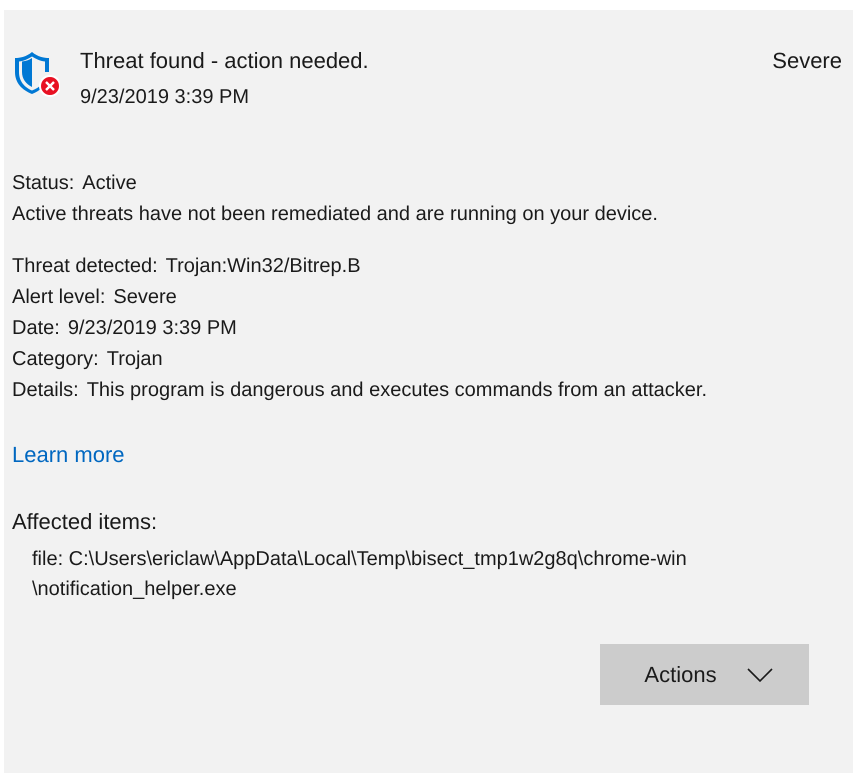 This screenshot has width=863, height=773. I want to click on field-label: Category:, so click(55, 359).